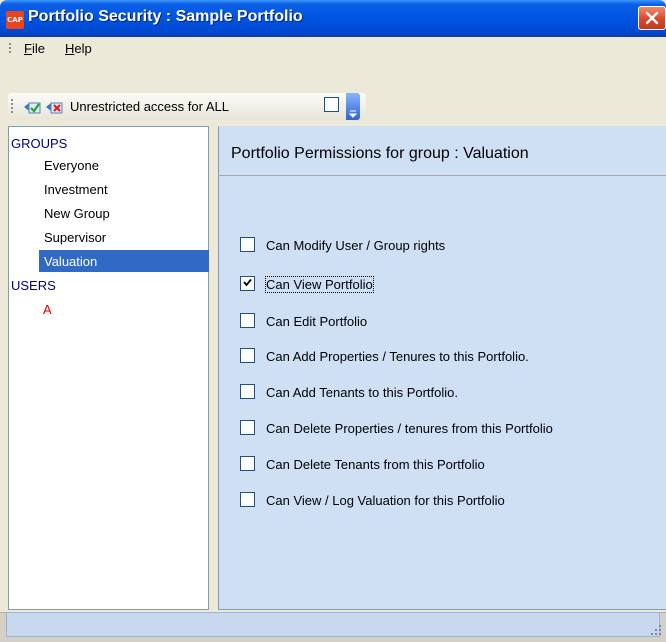 This screenshot has height=642, width=666. What do you see at coordinates (54, 107) in the screenshot?
I see `revoke-all-icon` at bounding box center [54, 107].